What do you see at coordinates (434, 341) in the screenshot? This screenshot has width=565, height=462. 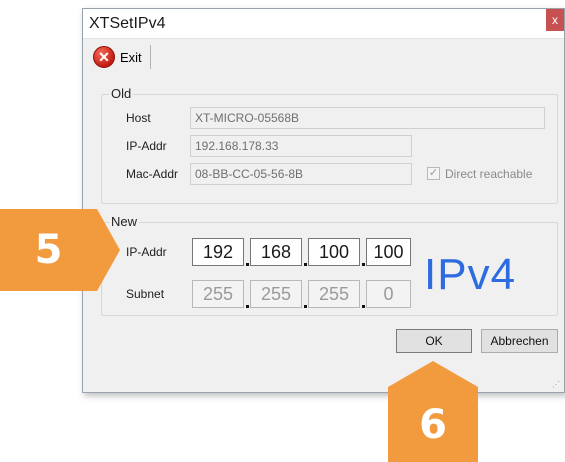 I see `ok-button: OK` at bounding box center [434, 341].